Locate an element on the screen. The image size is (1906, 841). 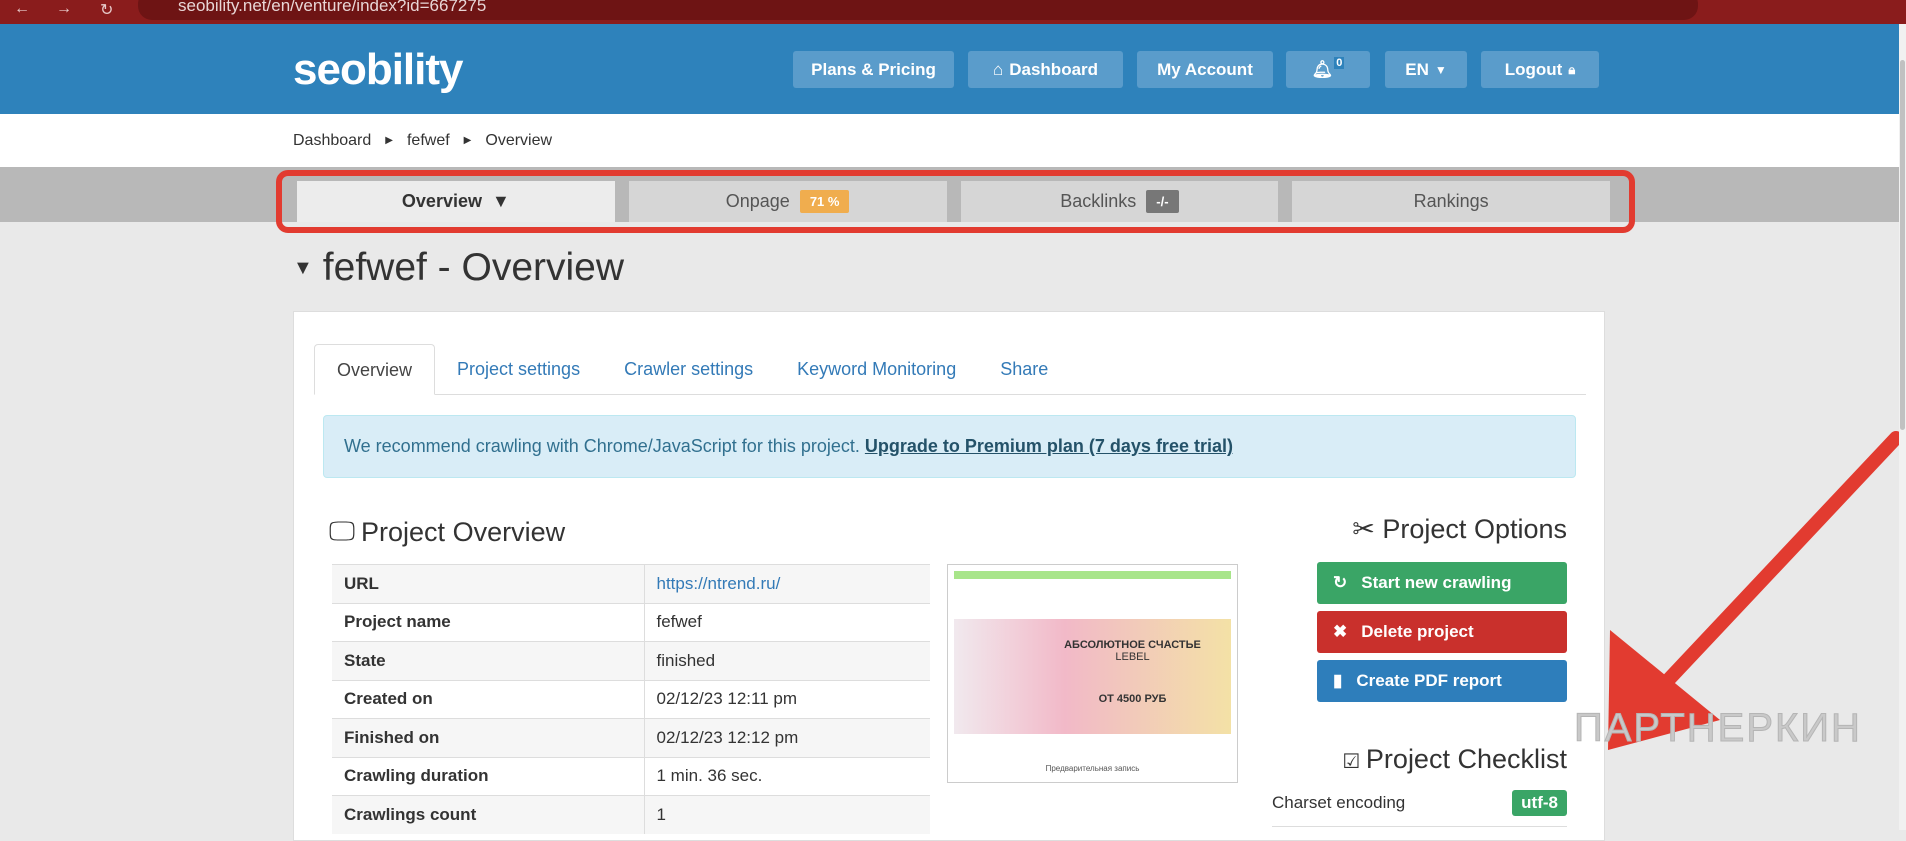
plans-label: Plans & Pricing is located at coordinates (873, 69).